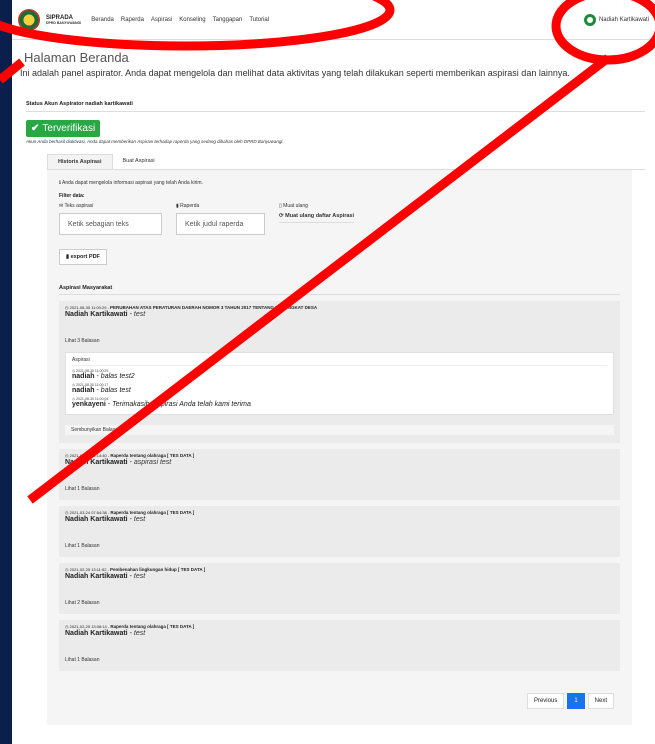 The width and height of the screenshot is (655, 744). Describe the element at coordinates (79, 206) in the screenshot. I see `filter-text-label: Teks aspirasi` at that location.